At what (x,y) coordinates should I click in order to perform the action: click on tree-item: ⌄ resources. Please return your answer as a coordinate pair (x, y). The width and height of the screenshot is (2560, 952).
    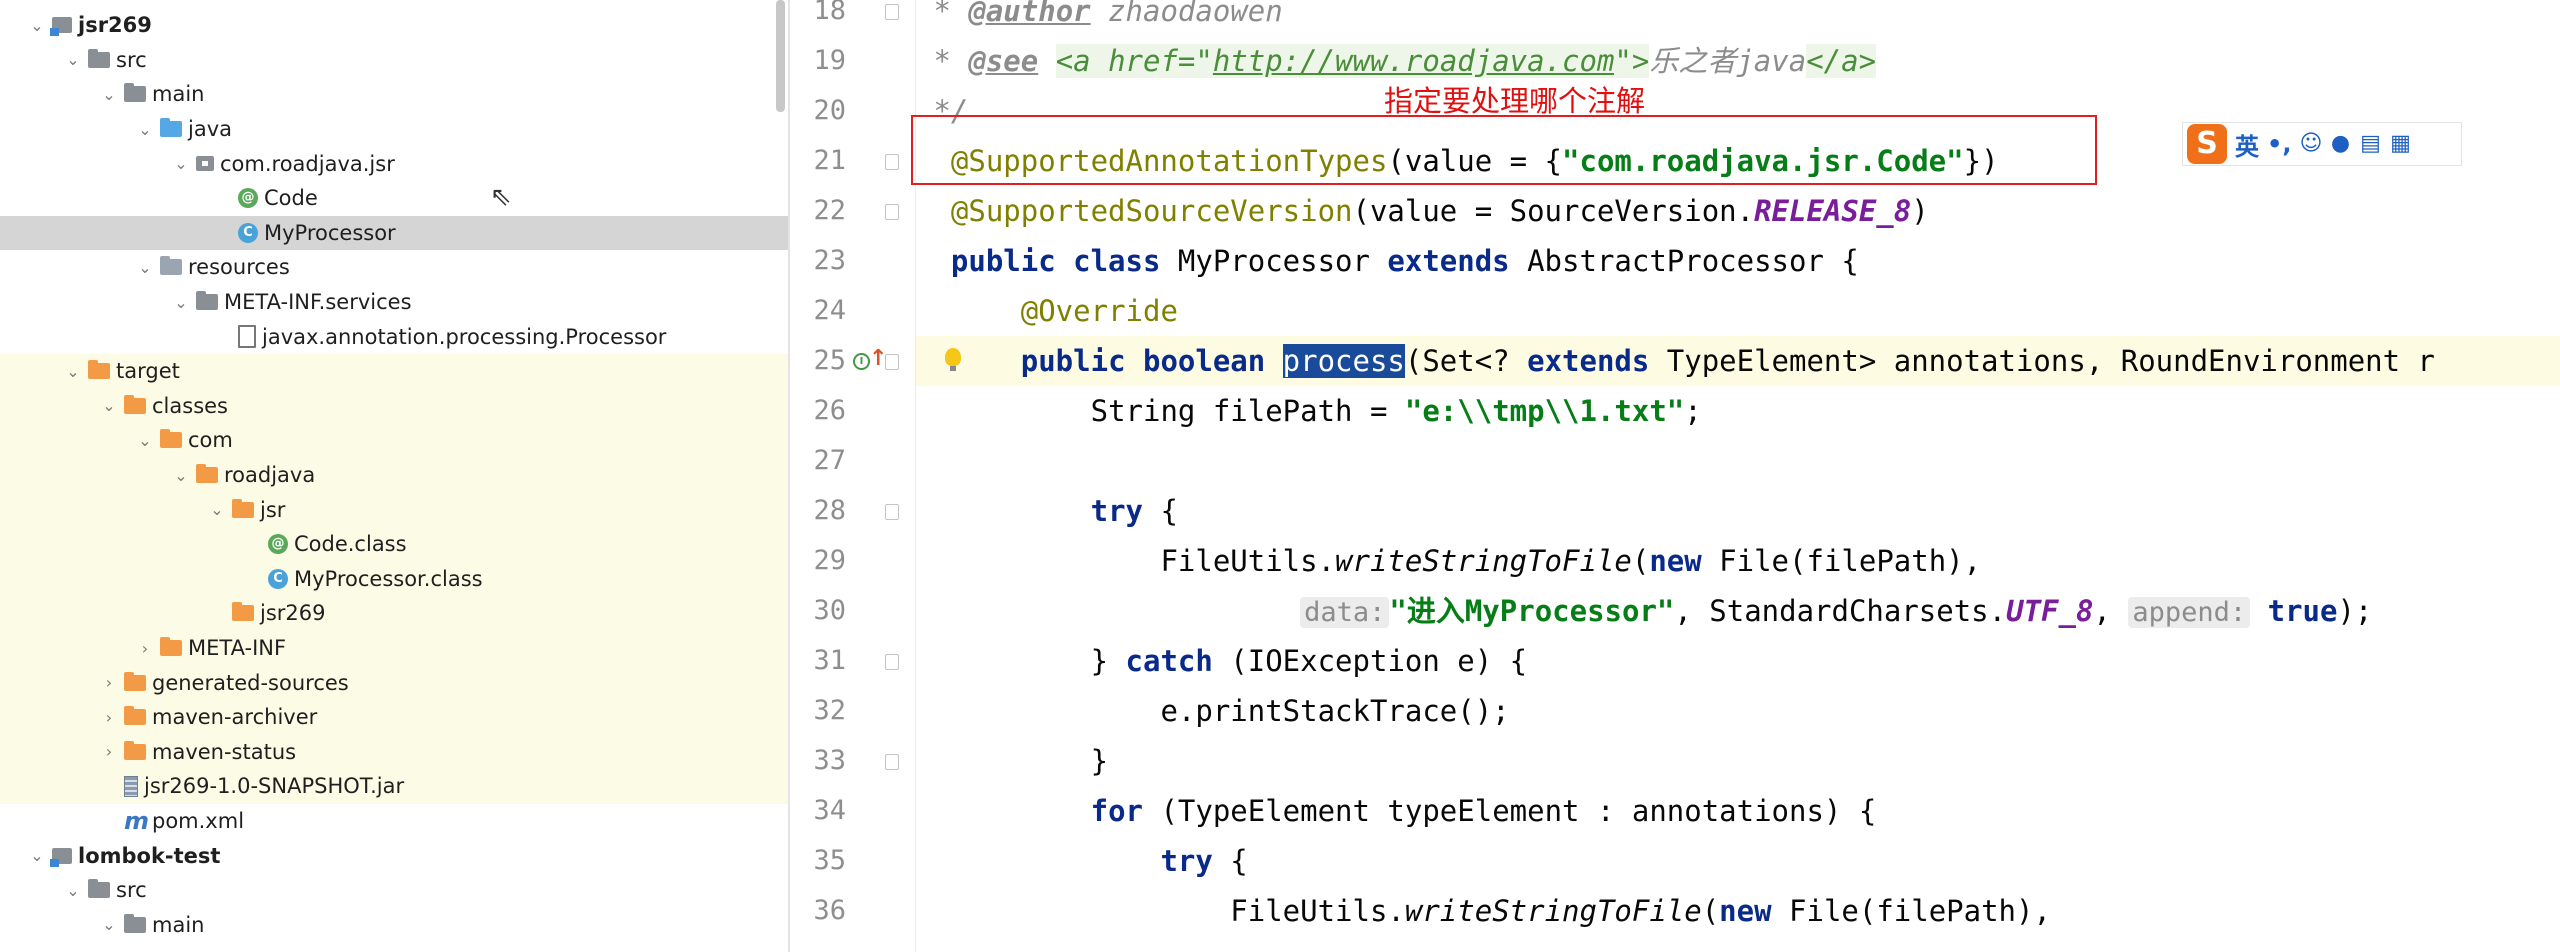
    Looking at the image, I should click on (394, 267).